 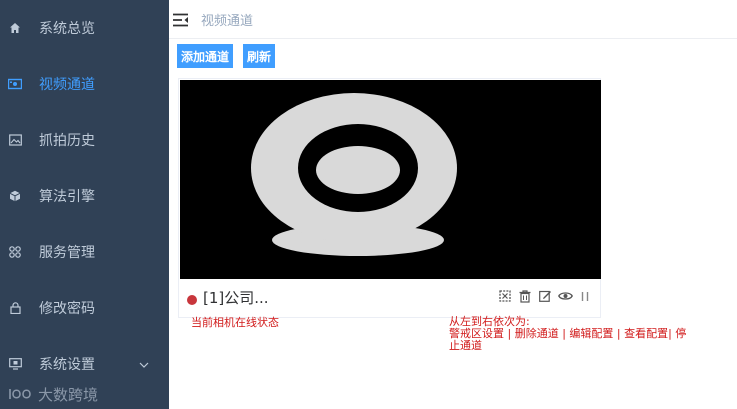 I want to click on grid-icon, so click(x=15, y=252).